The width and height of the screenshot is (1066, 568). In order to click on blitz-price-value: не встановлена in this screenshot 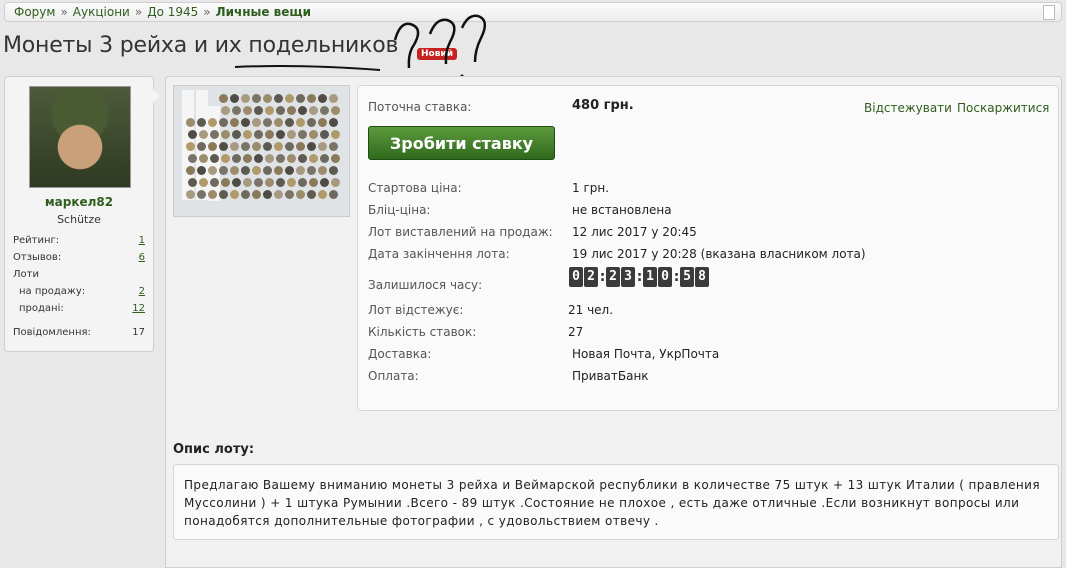, I will do `click(622, 210)`.